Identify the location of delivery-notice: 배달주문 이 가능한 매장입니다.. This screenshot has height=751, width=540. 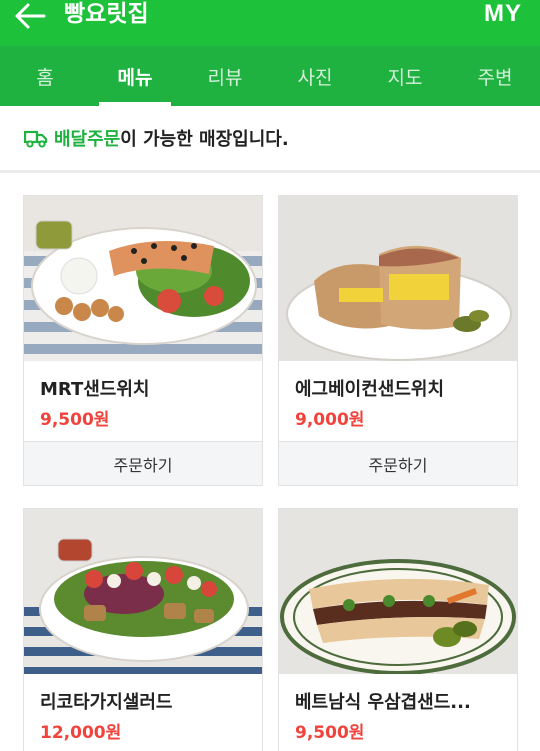
(270, 138).